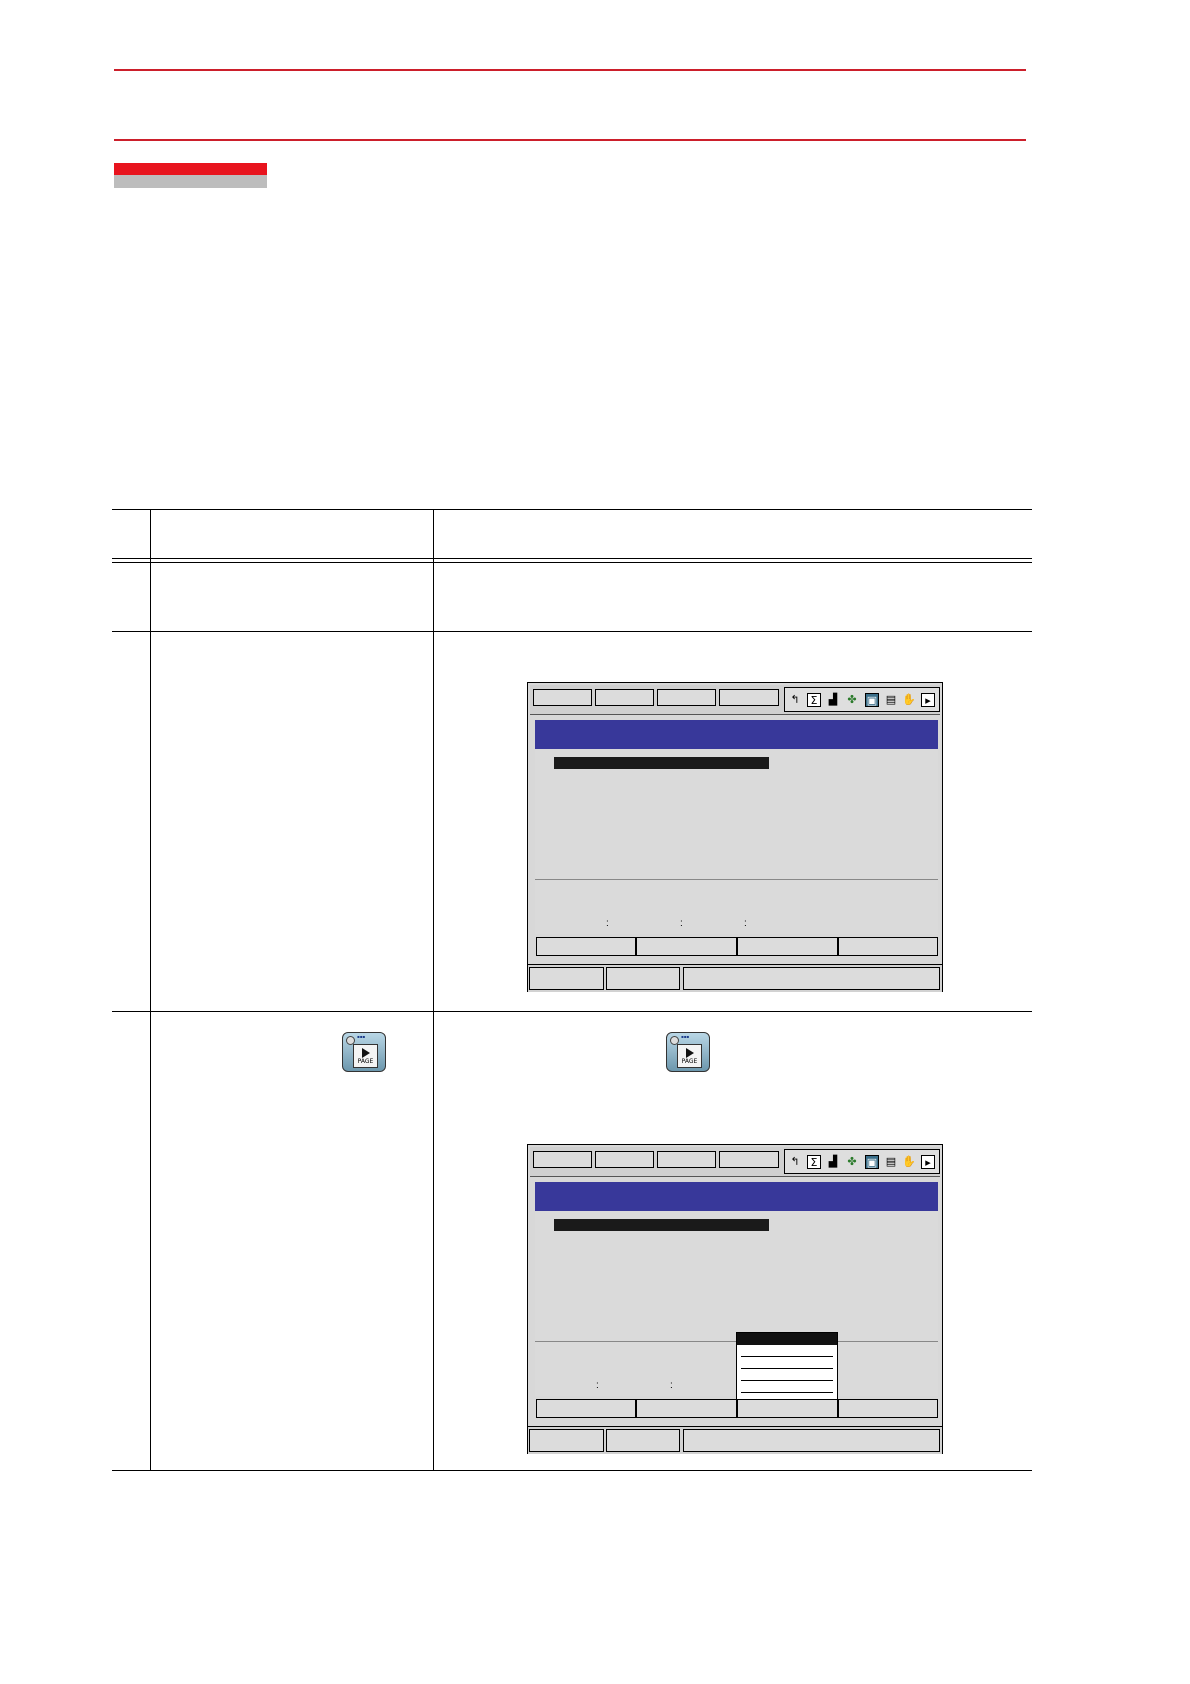 This screenshot has width=1190, height=1684. What do you see at coordinates (787, 1339) in the screenshot?
I see `pulldown-selected-item` at bounding box center [787, 1339].